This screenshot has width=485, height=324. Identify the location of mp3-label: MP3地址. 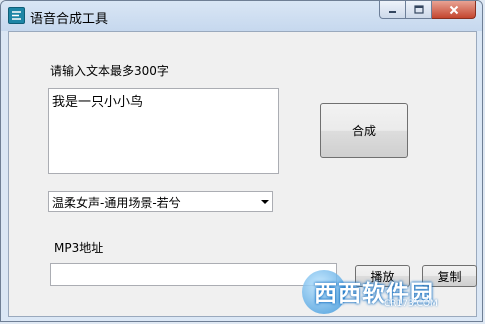
(79, 248).